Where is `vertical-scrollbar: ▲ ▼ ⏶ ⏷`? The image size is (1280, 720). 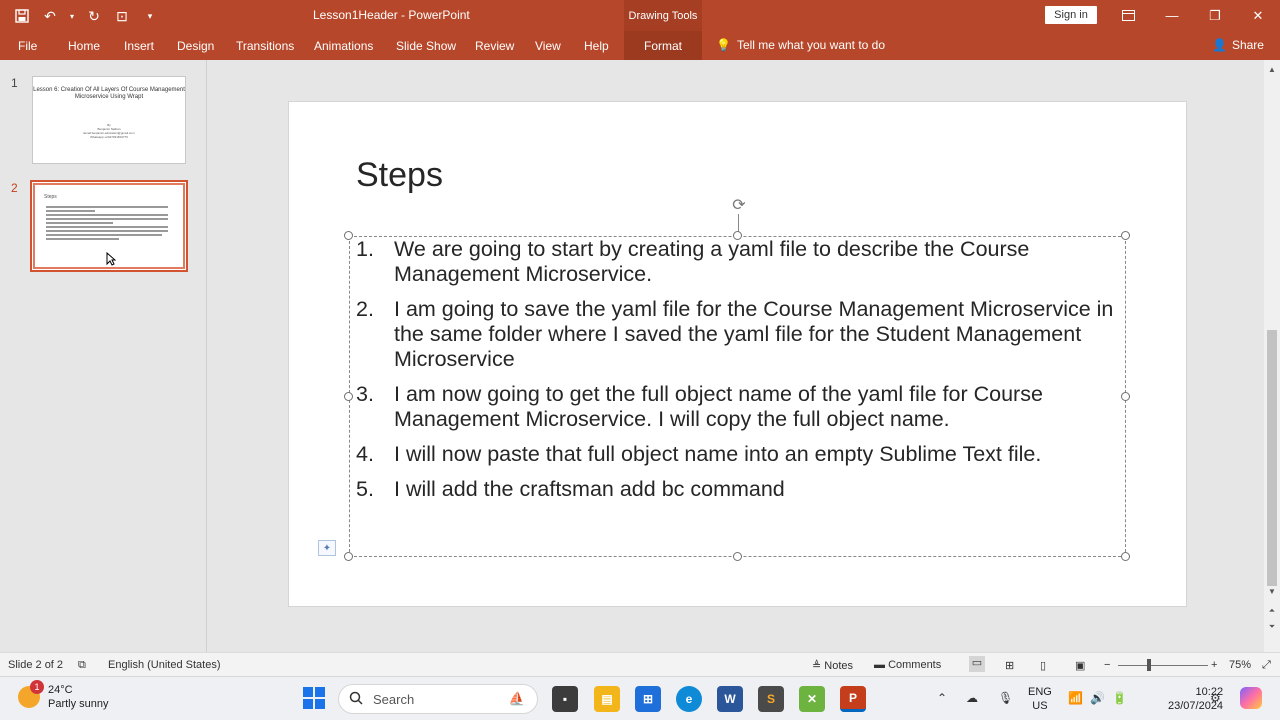 vertical-scrollbar: ▲ ▼ ⏶ ⏷ is located at coordinates (1272, 356).